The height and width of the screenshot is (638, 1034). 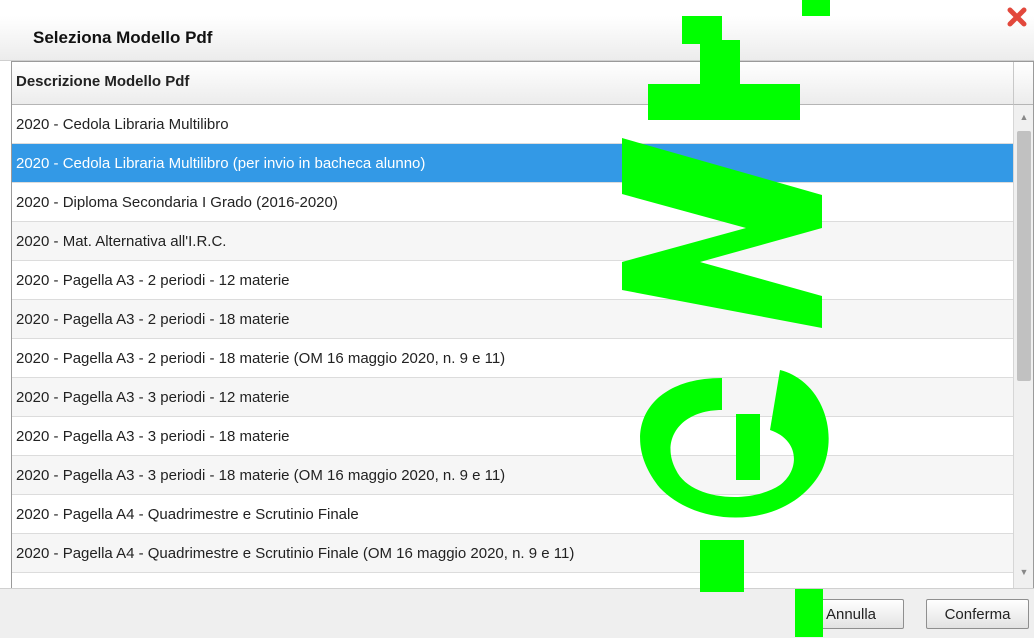 I want to click on grid-header: Descrizione Modello Pdf, so click(x=512, y=83).